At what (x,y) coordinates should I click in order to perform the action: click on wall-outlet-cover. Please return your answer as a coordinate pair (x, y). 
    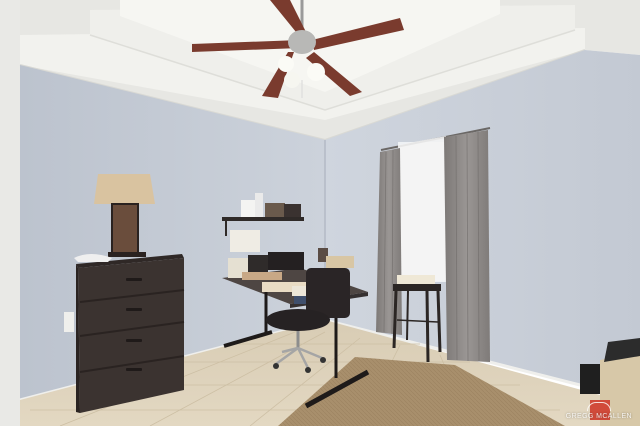
    Looking at the image, I should click on (69, 322).